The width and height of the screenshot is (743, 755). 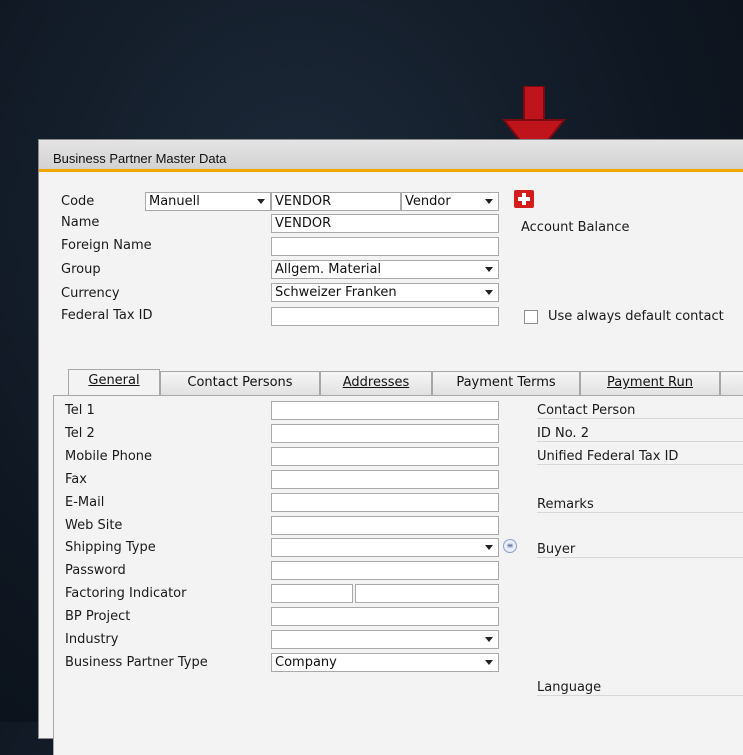 I want to click on foreign-name-input, so click(x=385, y=246).